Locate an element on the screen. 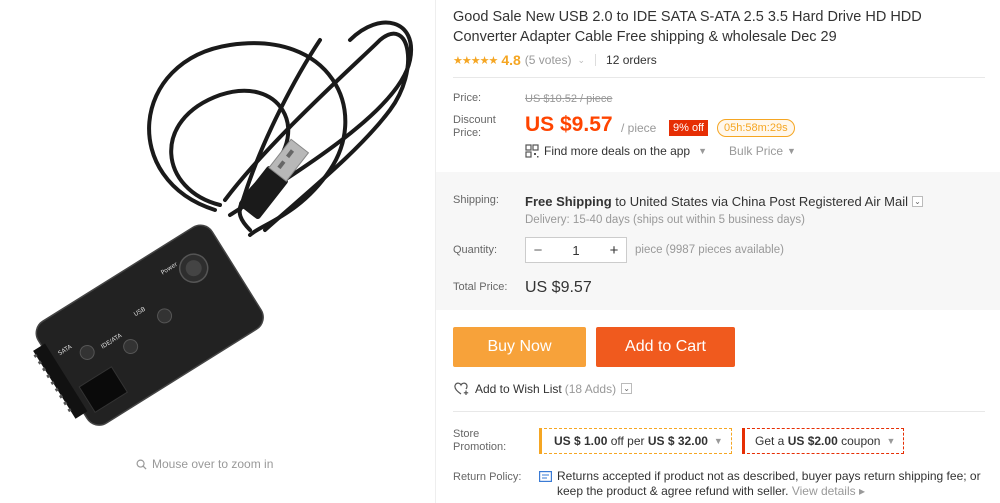 Image resolution: width=1000 pixels, height=503 pixels. promo-threshold: US $ 32.00 is located at coordinates (677, 441).